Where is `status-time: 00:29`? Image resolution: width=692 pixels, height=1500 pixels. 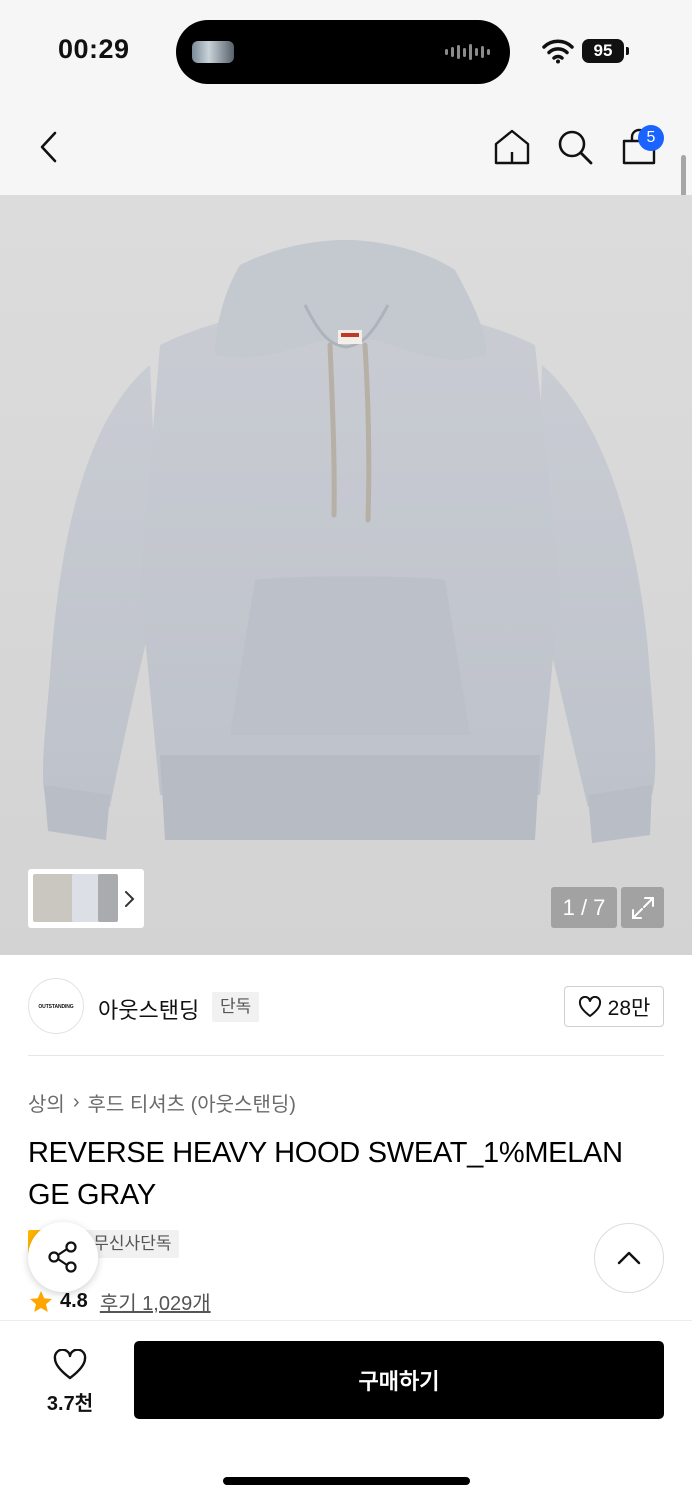 status-time: 00:29 is located at coordinates (94, 49).